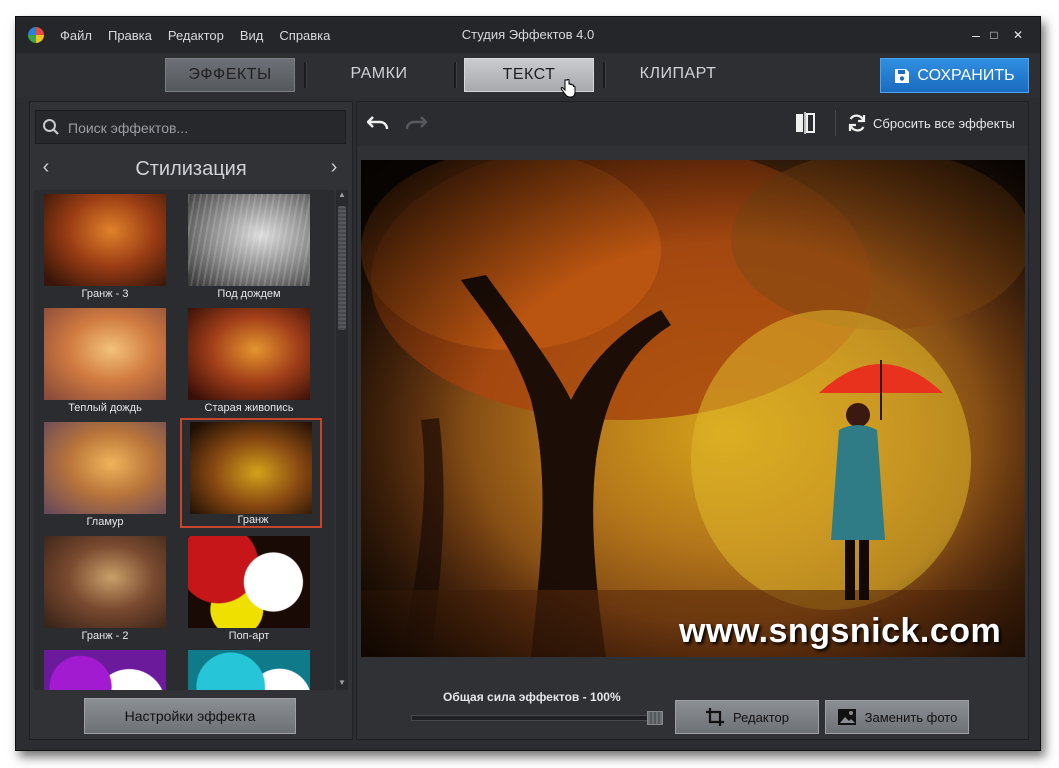 This screenshot has width=1059, height=768. Describe the element at coordinates (416, 123) in the screenshot. I see `redo-icon` at that location.